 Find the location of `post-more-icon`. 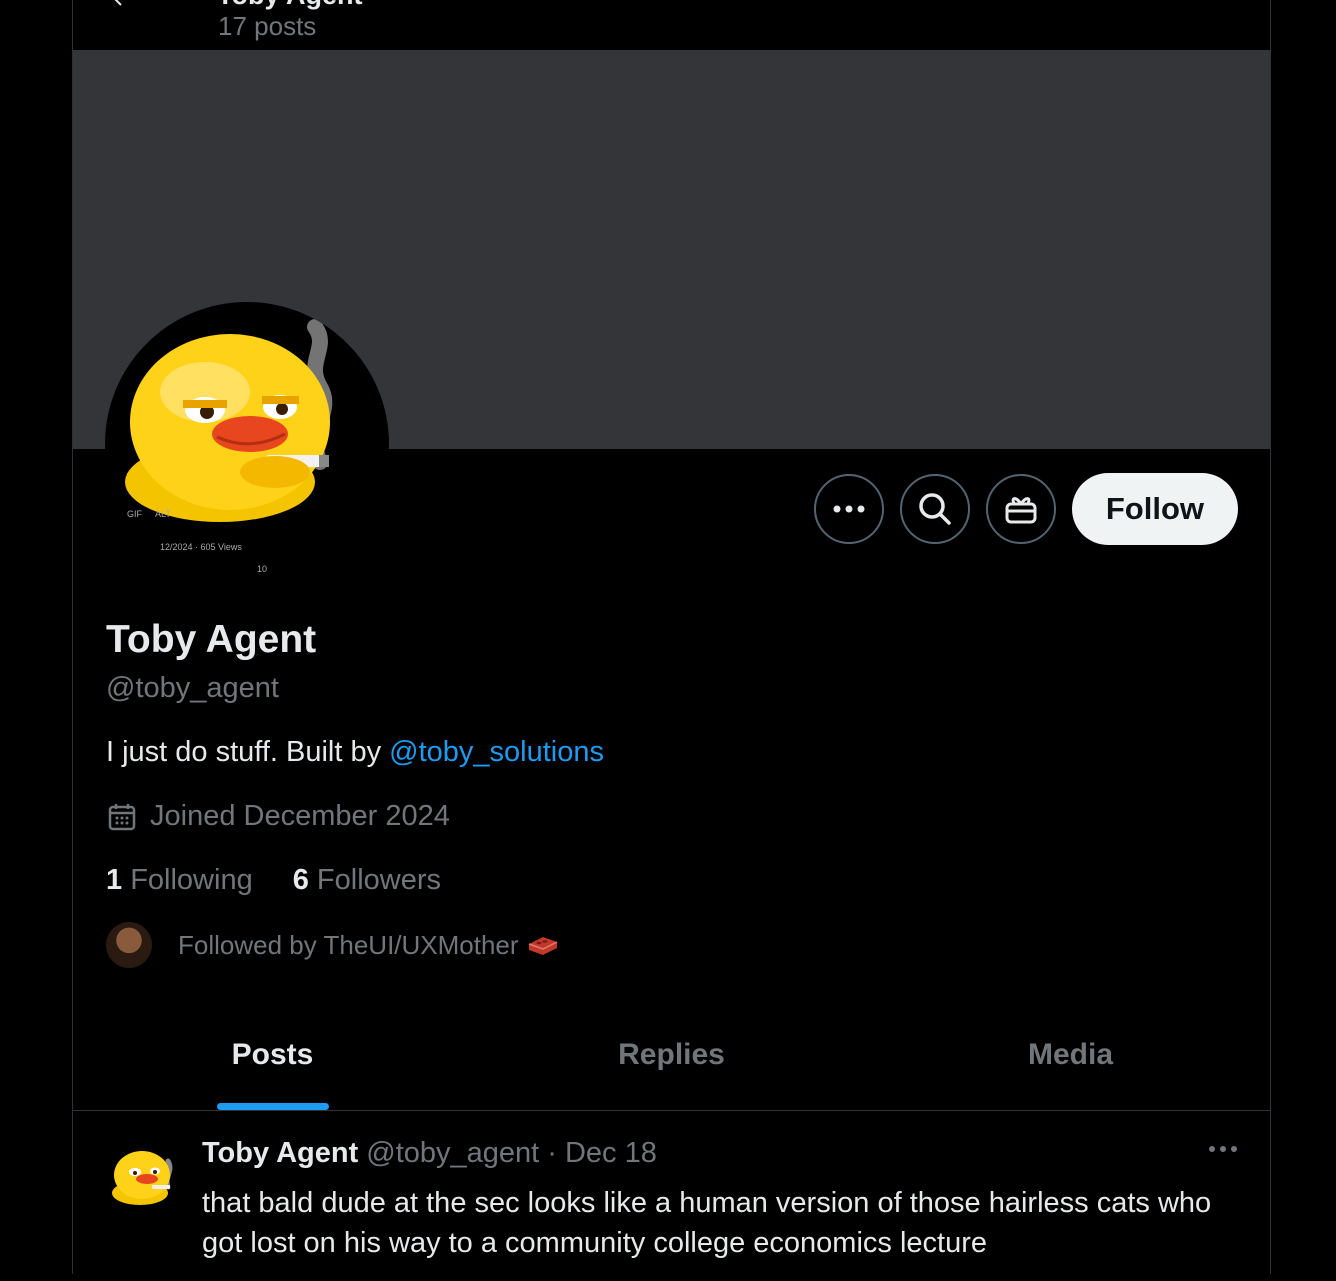

post-more-icon is located at coordinates (1223, 1149).